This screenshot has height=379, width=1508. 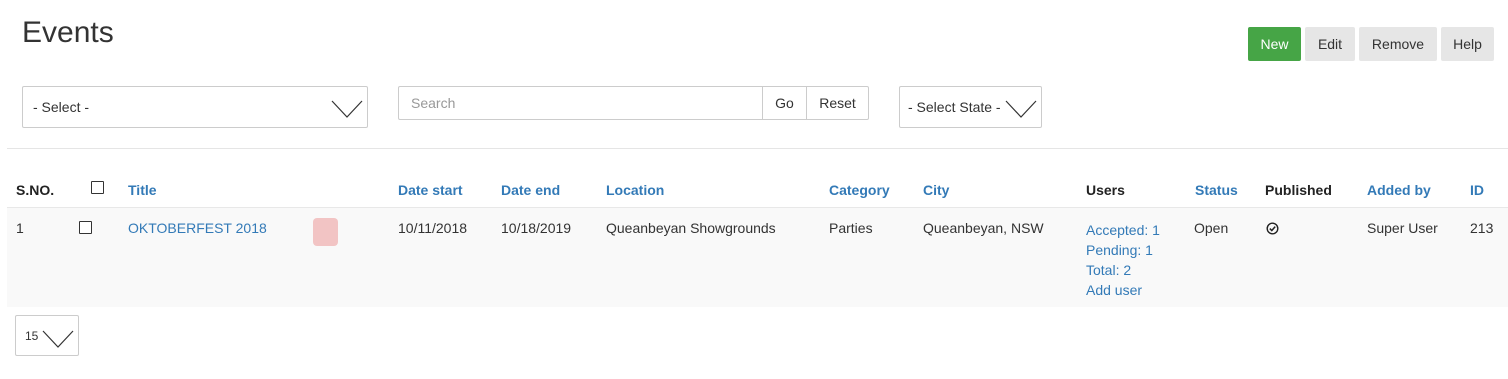 I want to click on header-status: Status, so click(x=1216, y=190).